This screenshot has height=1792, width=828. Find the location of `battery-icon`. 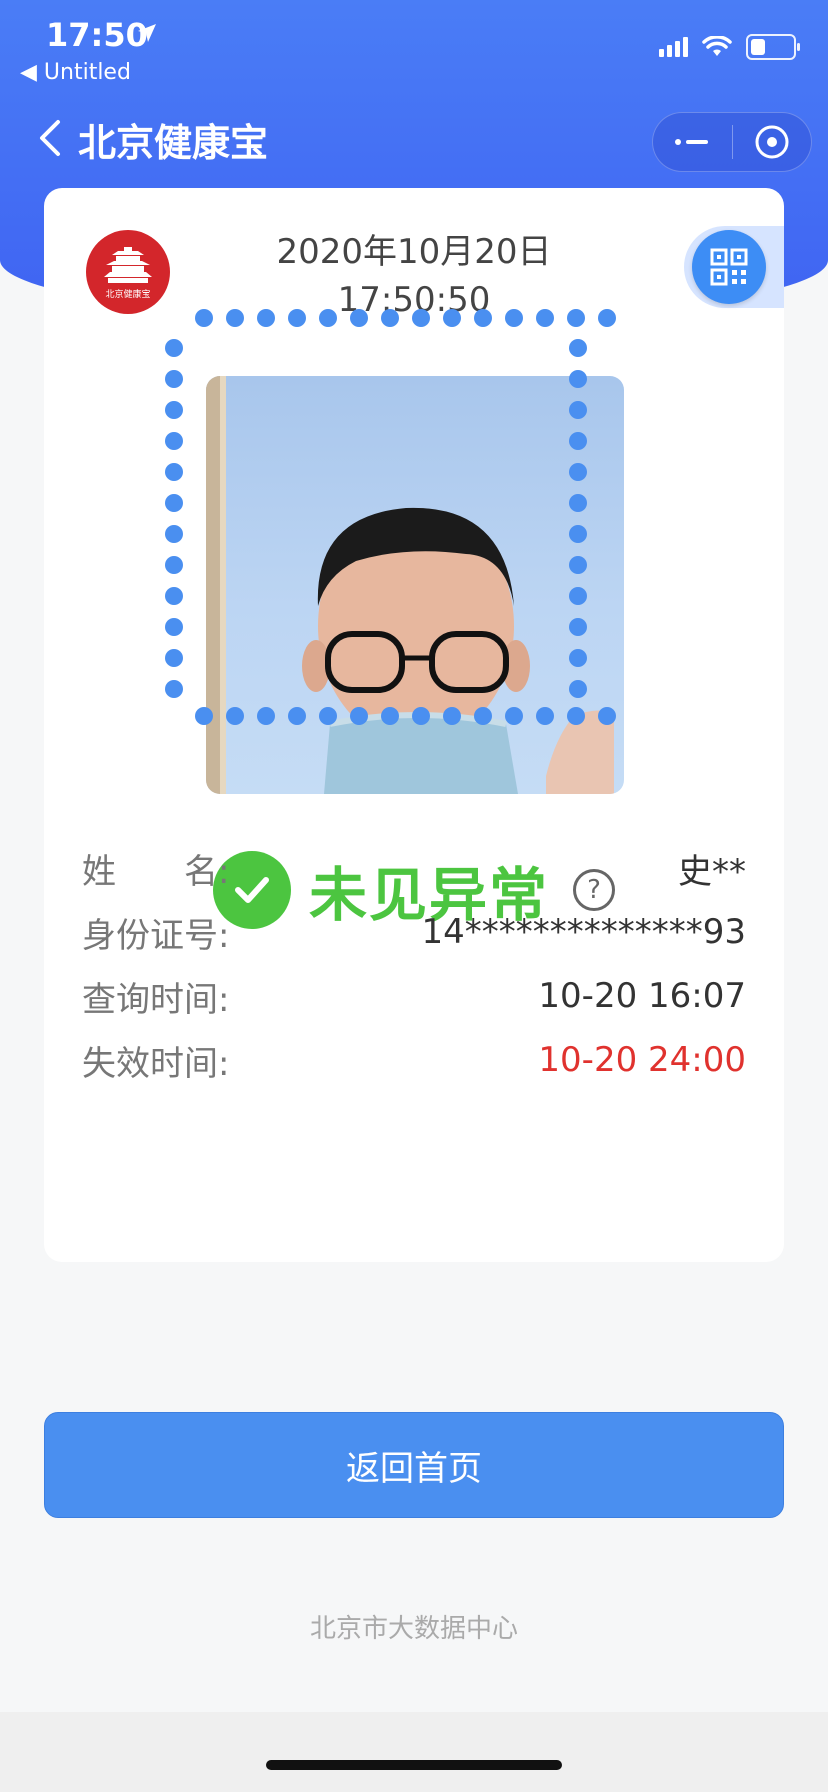

battery-icon is located at coordinates (773, 47).